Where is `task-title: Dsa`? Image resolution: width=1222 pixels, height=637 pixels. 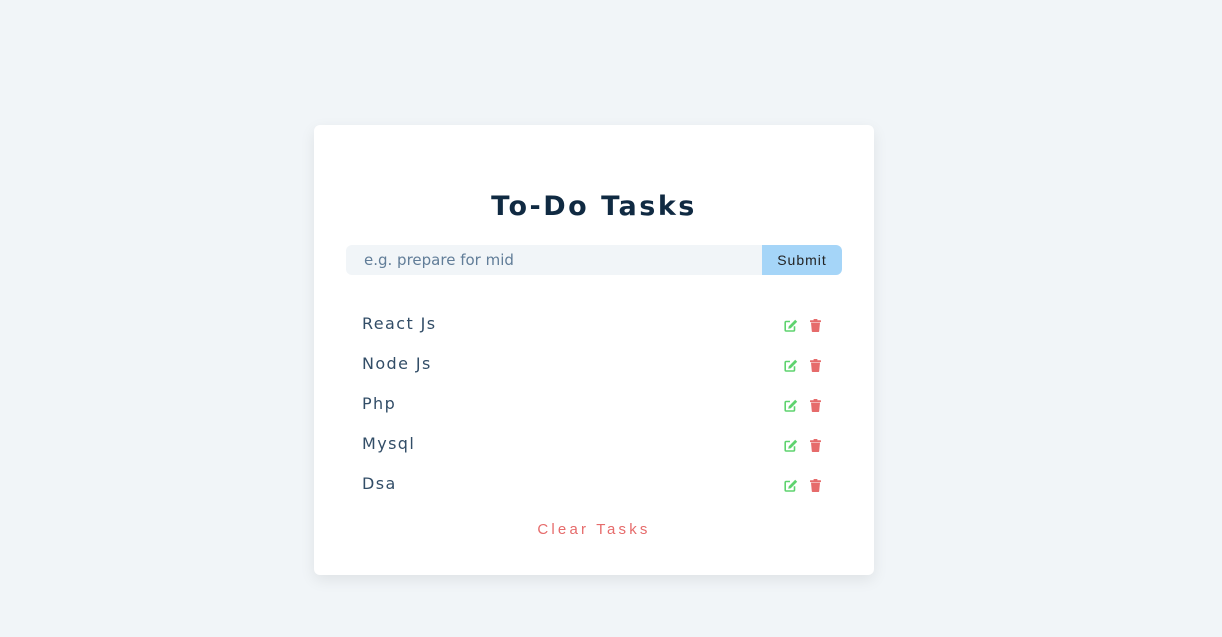 task-title: Dsa is located at coordinates (379, 483).